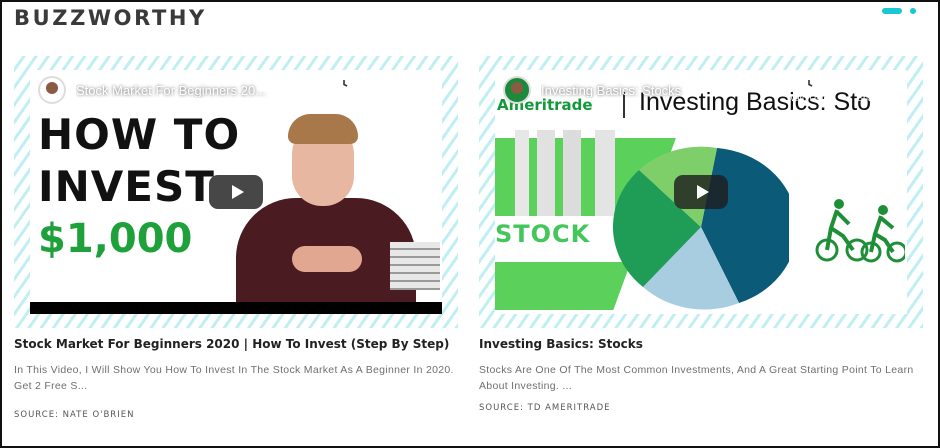  I want to click on pie-graphic, so click(701, 228).